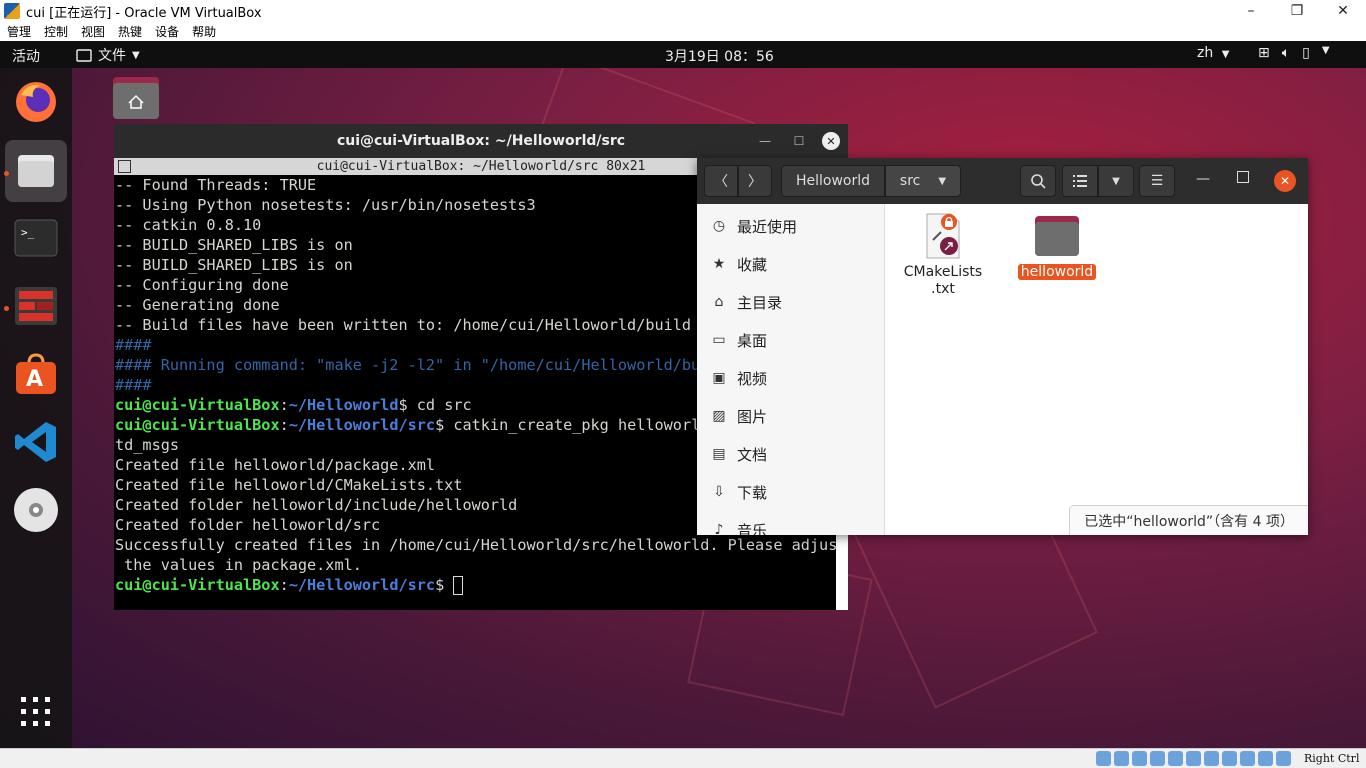 Image resolution: width=1366 pixels, height=768 pixels. I want to click on sidebar-item-music: ♪ 音乐, so click(790, 523).